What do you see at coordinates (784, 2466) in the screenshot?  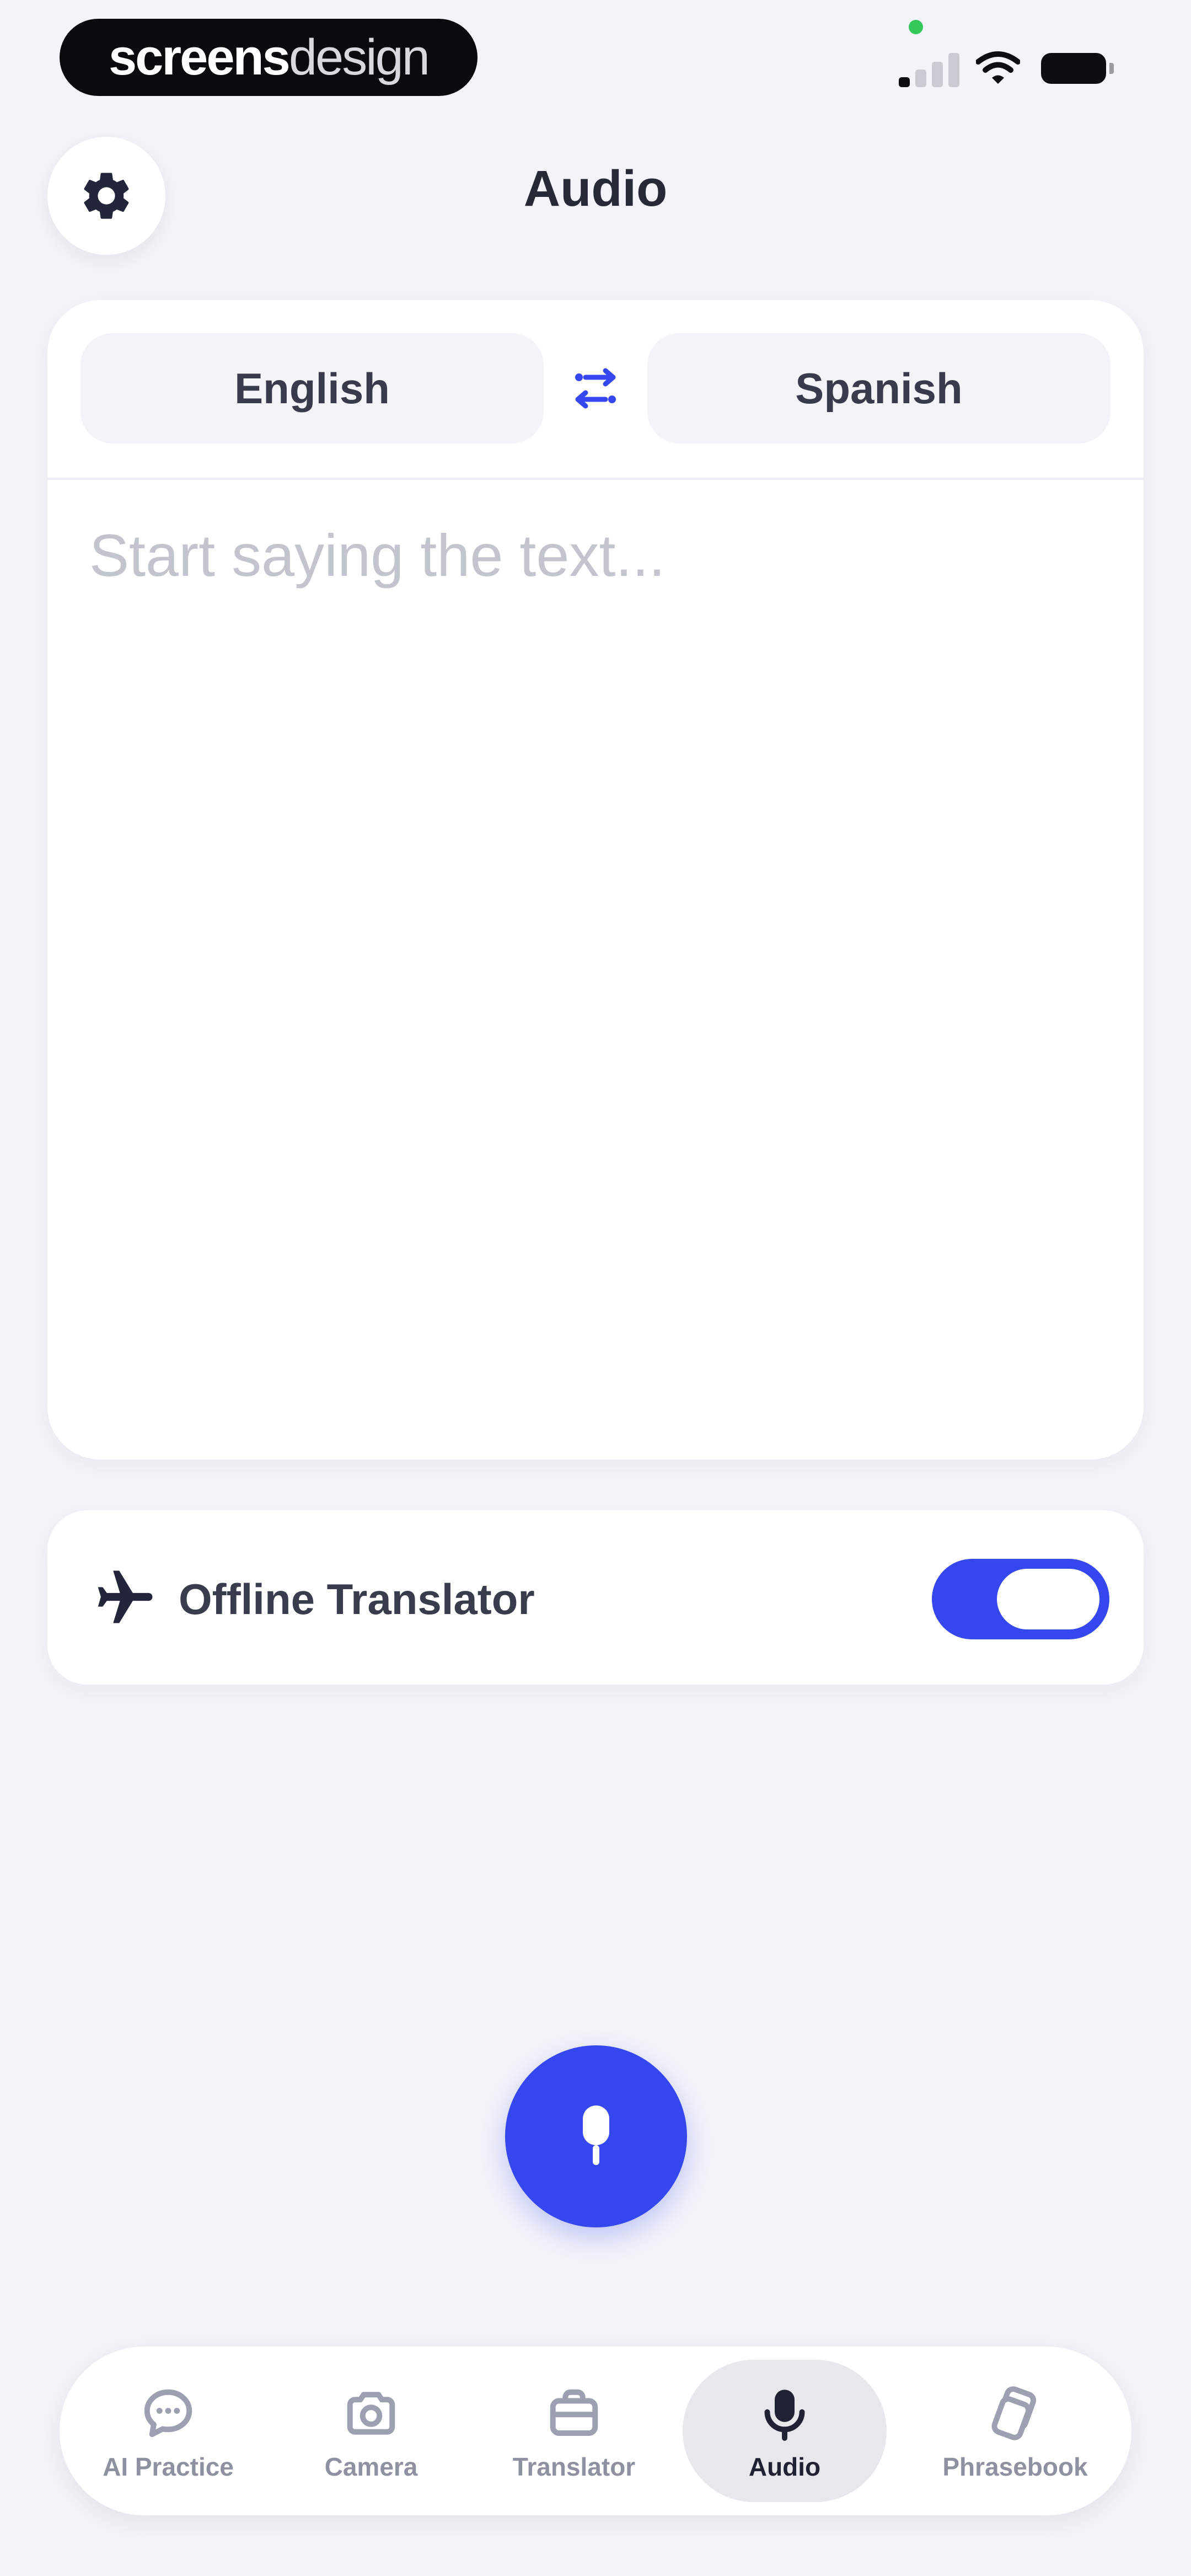 I see `tab-label: Audio` at bounding box center [784, 2466].